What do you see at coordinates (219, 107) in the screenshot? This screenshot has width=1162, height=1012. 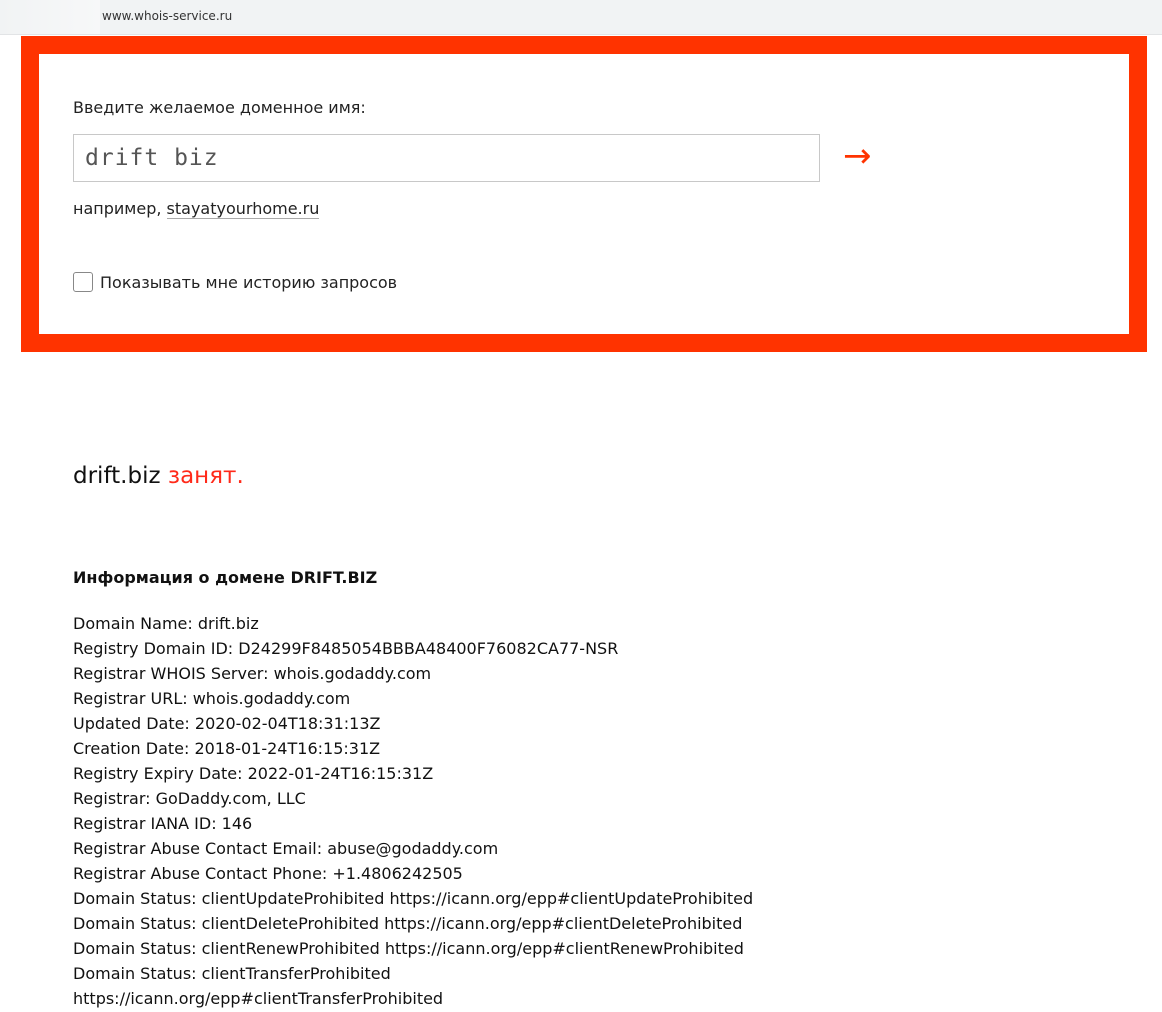 I see `domain-input-label: Введите желаемое доменное имя:` at bounding box center [219, 107].